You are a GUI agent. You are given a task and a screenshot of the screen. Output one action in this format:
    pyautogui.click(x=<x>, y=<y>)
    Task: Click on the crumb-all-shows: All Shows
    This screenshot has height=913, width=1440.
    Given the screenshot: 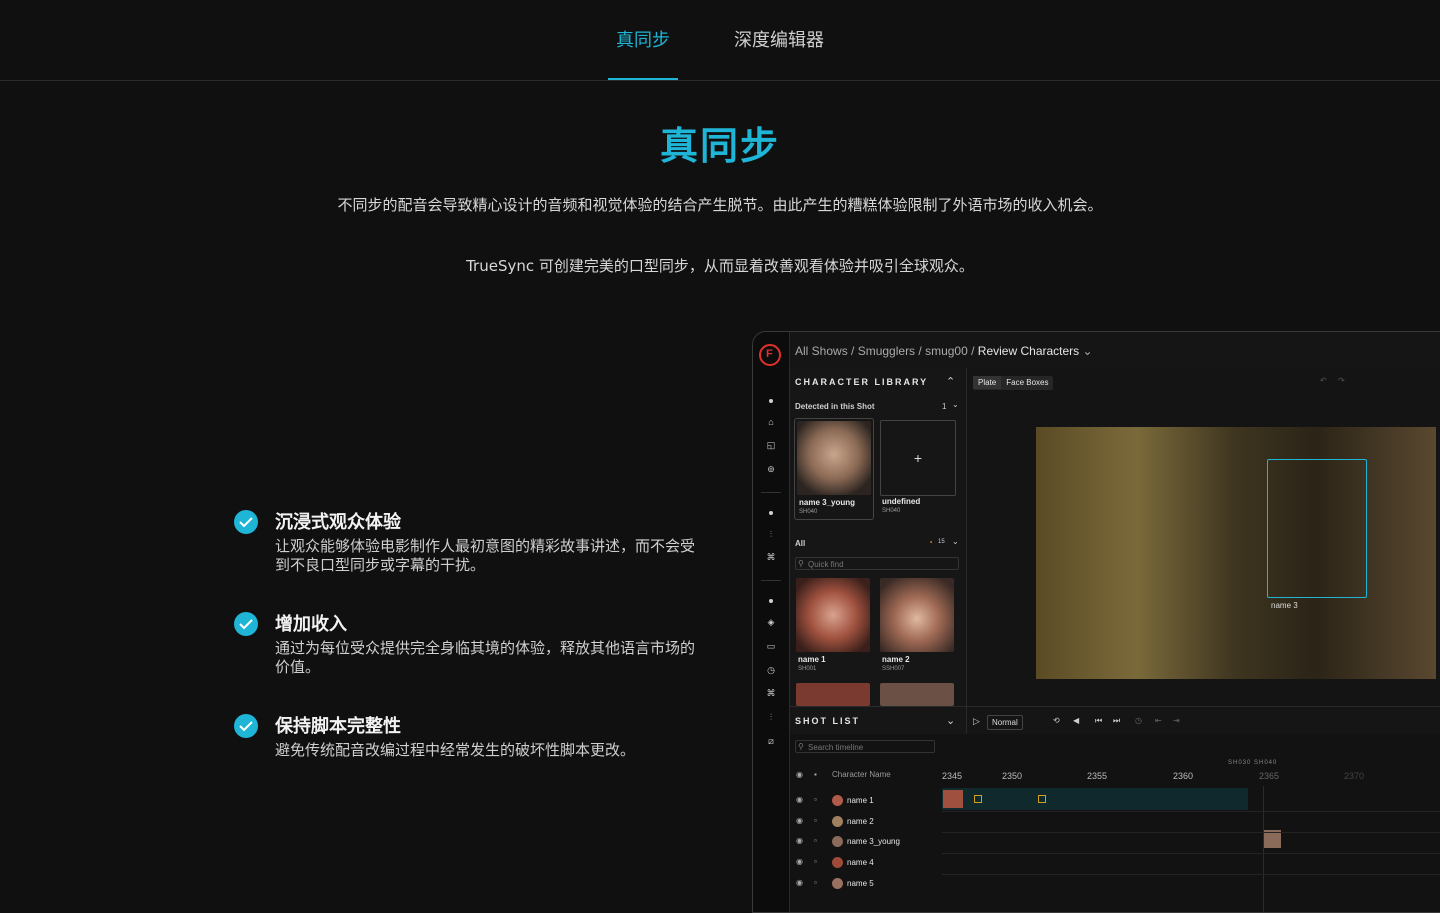 What is the action you would take?
    pyautogui.click(x=821, y=351)
    